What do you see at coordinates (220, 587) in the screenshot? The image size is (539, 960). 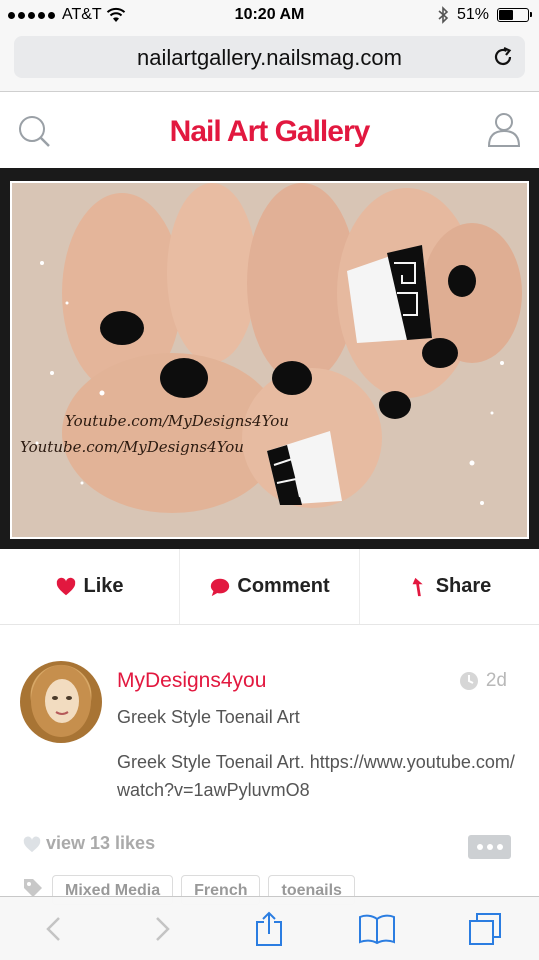 I see `speech-bubble-icon` at bounding box center [220, 587].